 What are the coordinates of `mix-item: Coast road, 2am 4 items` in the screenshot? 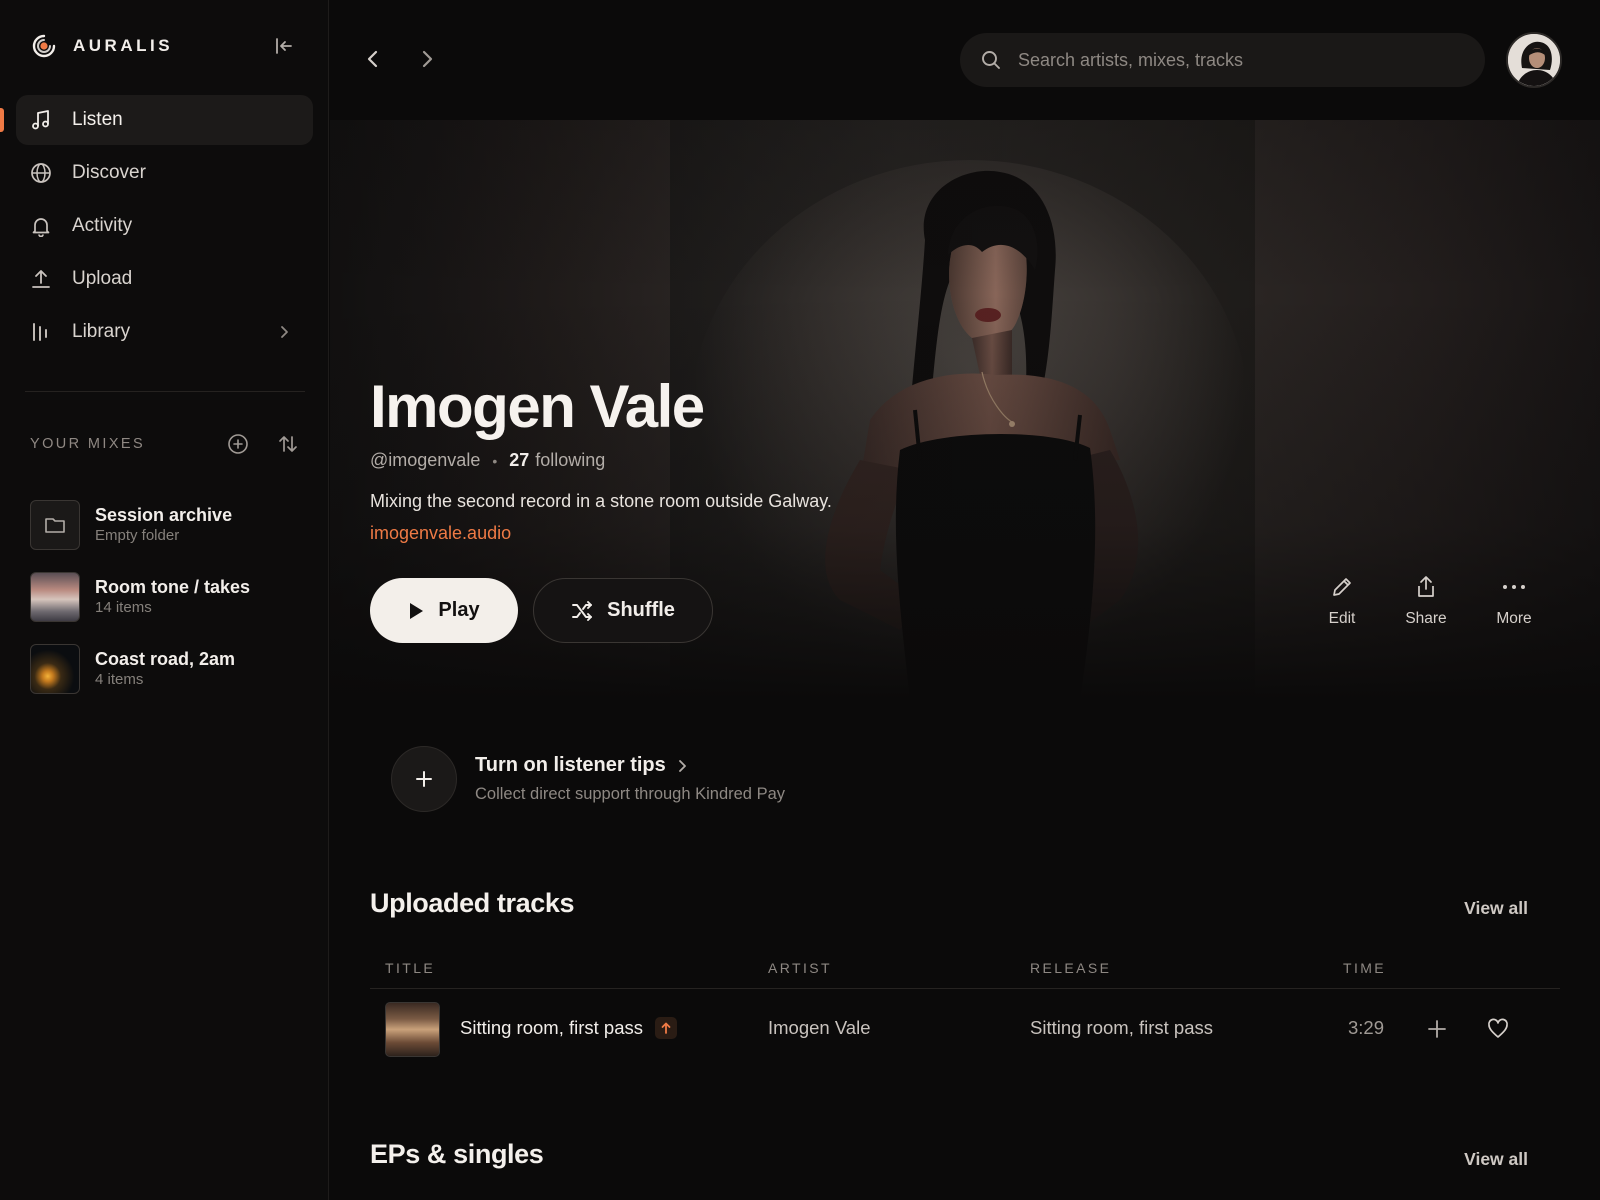 It's located at (170, 669).